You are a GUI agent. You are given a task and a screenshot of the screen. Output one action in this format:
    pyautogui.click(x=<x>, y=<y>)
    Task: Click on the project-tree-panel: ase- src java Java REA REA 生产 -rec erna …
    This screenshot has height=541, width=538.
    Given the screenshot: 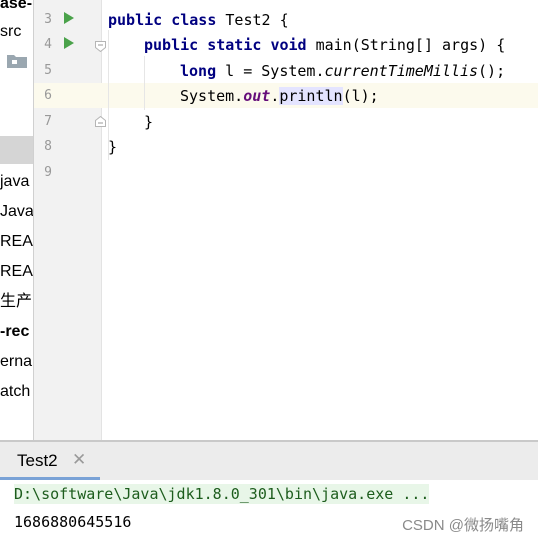 What is the action you would take?
    pyautogui.click(x=17, y=220)
    